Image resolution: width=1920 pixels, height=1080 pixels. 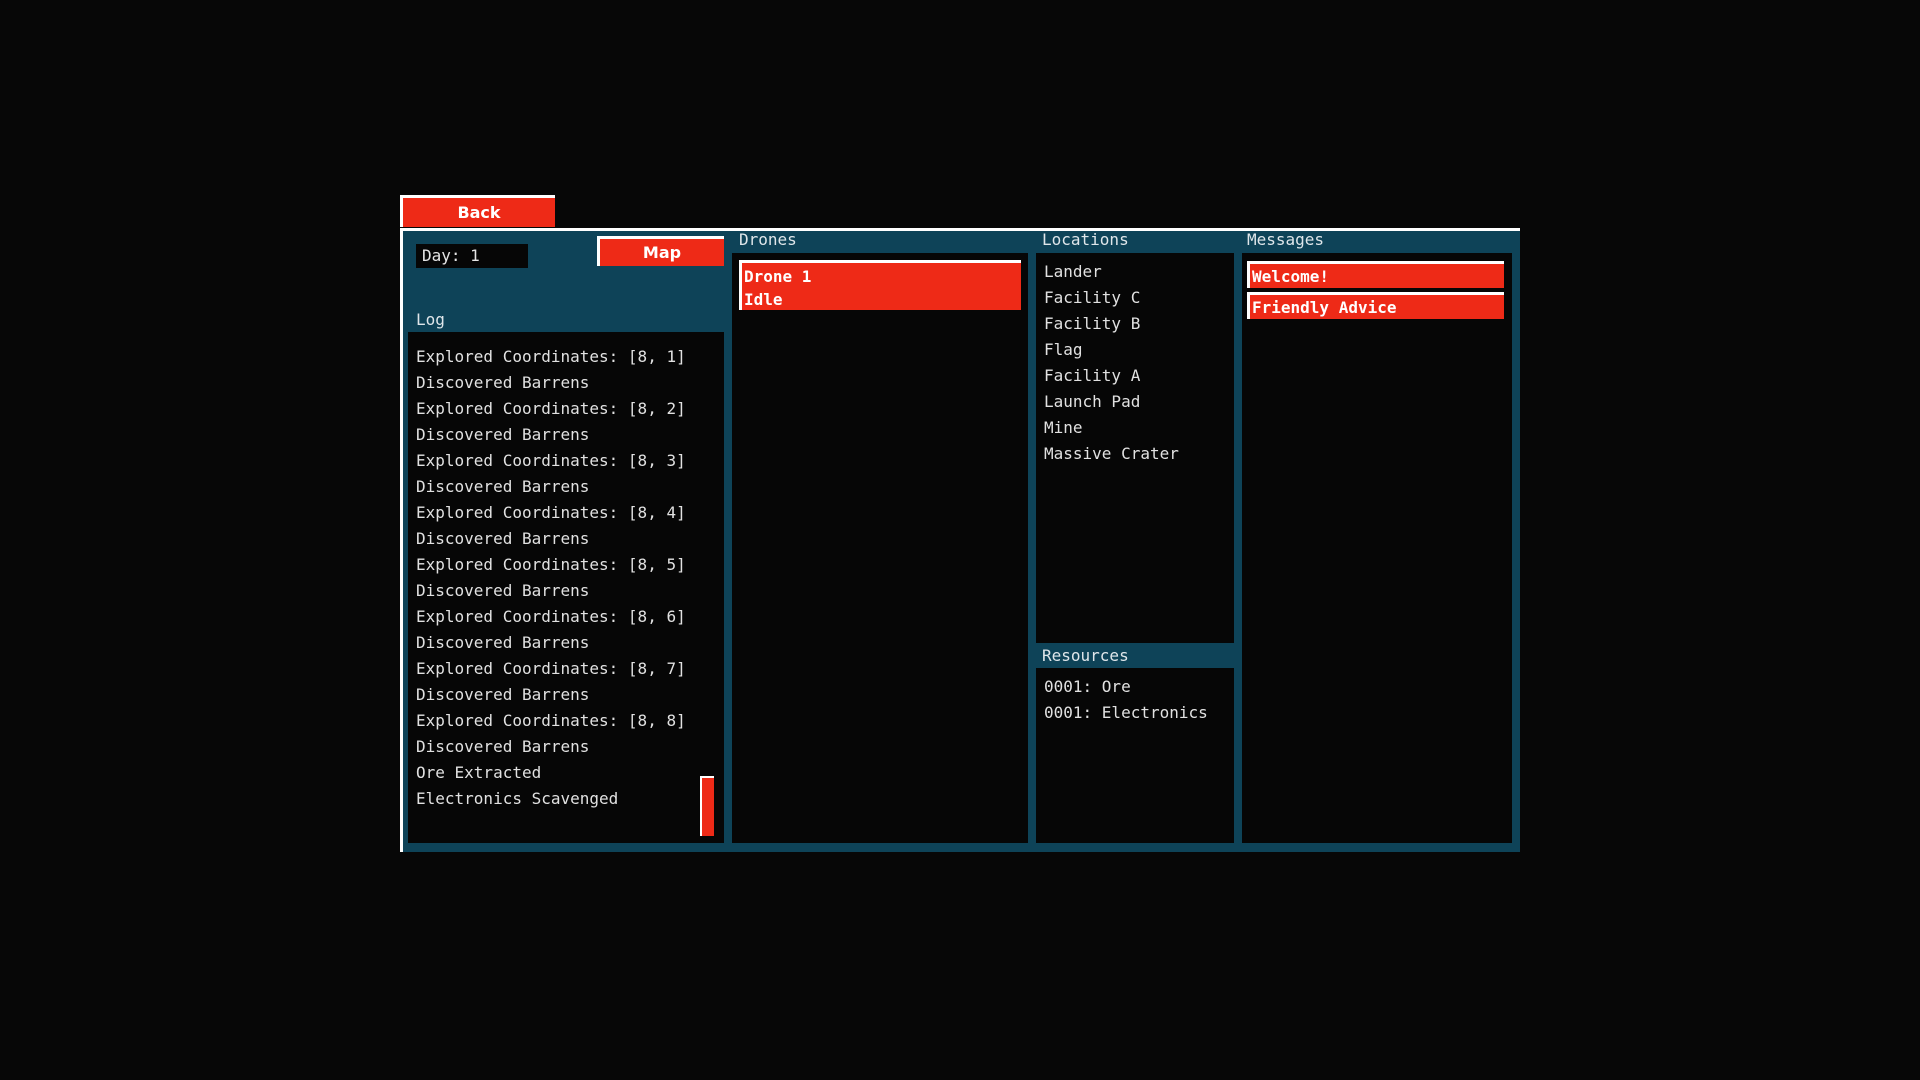 I want to click on drone-card: Drone 1 Idle, so click(x=880, y=285).